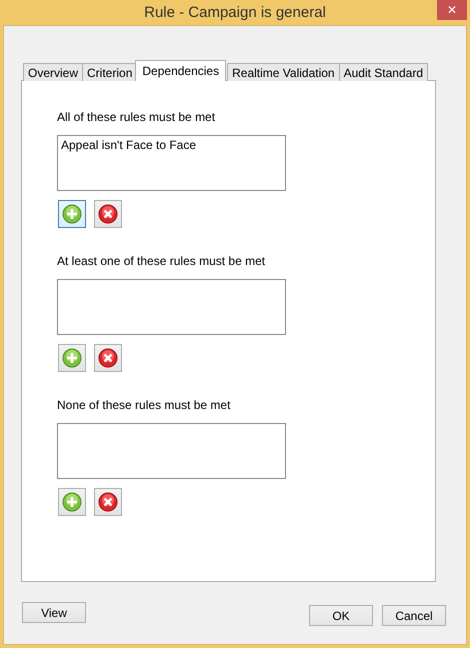 The image size is (470, 648). I want to click on section-label: All of these rules must be met, so click(136, 117).